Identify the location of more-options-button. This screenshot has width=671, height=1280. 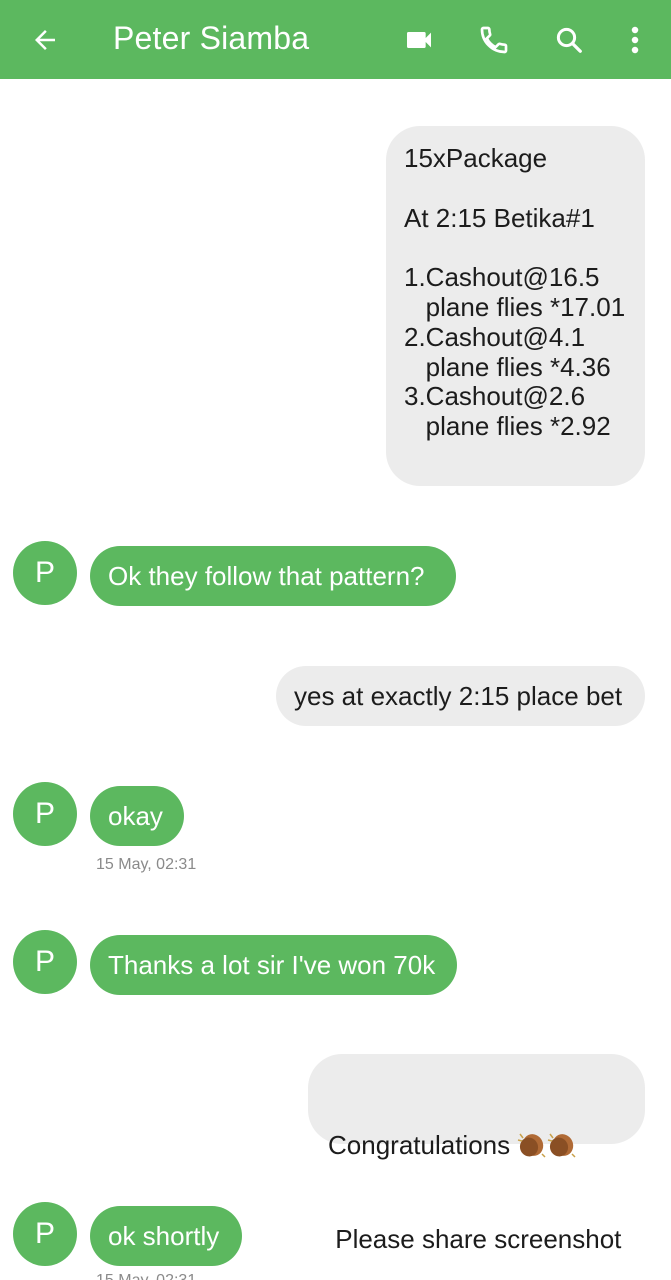
(635, 39).